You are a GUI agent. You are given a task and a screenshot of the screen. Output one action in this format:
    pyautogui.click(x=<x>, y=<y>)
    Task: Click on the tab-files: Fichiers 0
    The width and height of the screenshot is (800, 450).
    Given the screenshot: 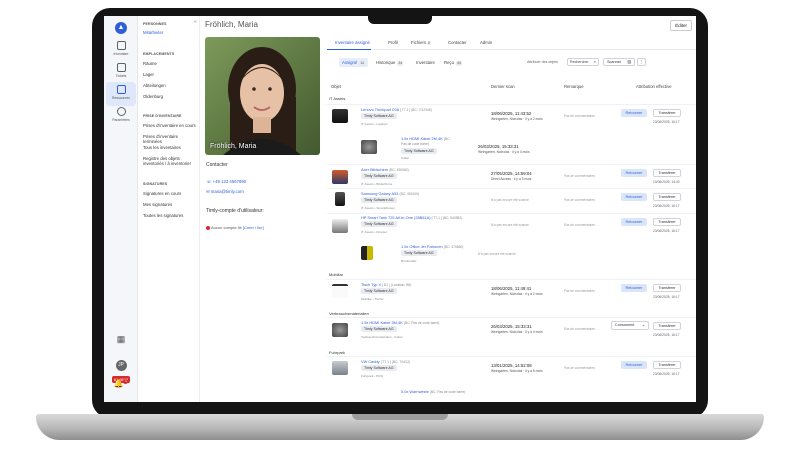 What is the action you would take?
    pyautogui.click(x=421, y=42)
    